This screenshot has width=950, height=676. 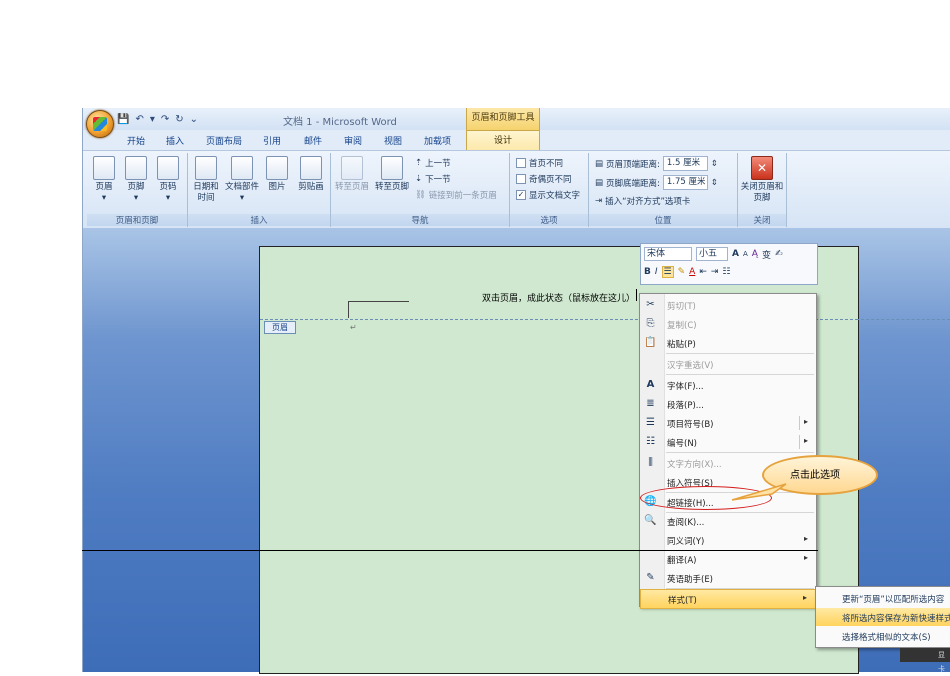 What do you see at coordinates (650, 462) in the screenshot?
I see `text-direction-icon: ⫼` at bounding box center [650, 462].